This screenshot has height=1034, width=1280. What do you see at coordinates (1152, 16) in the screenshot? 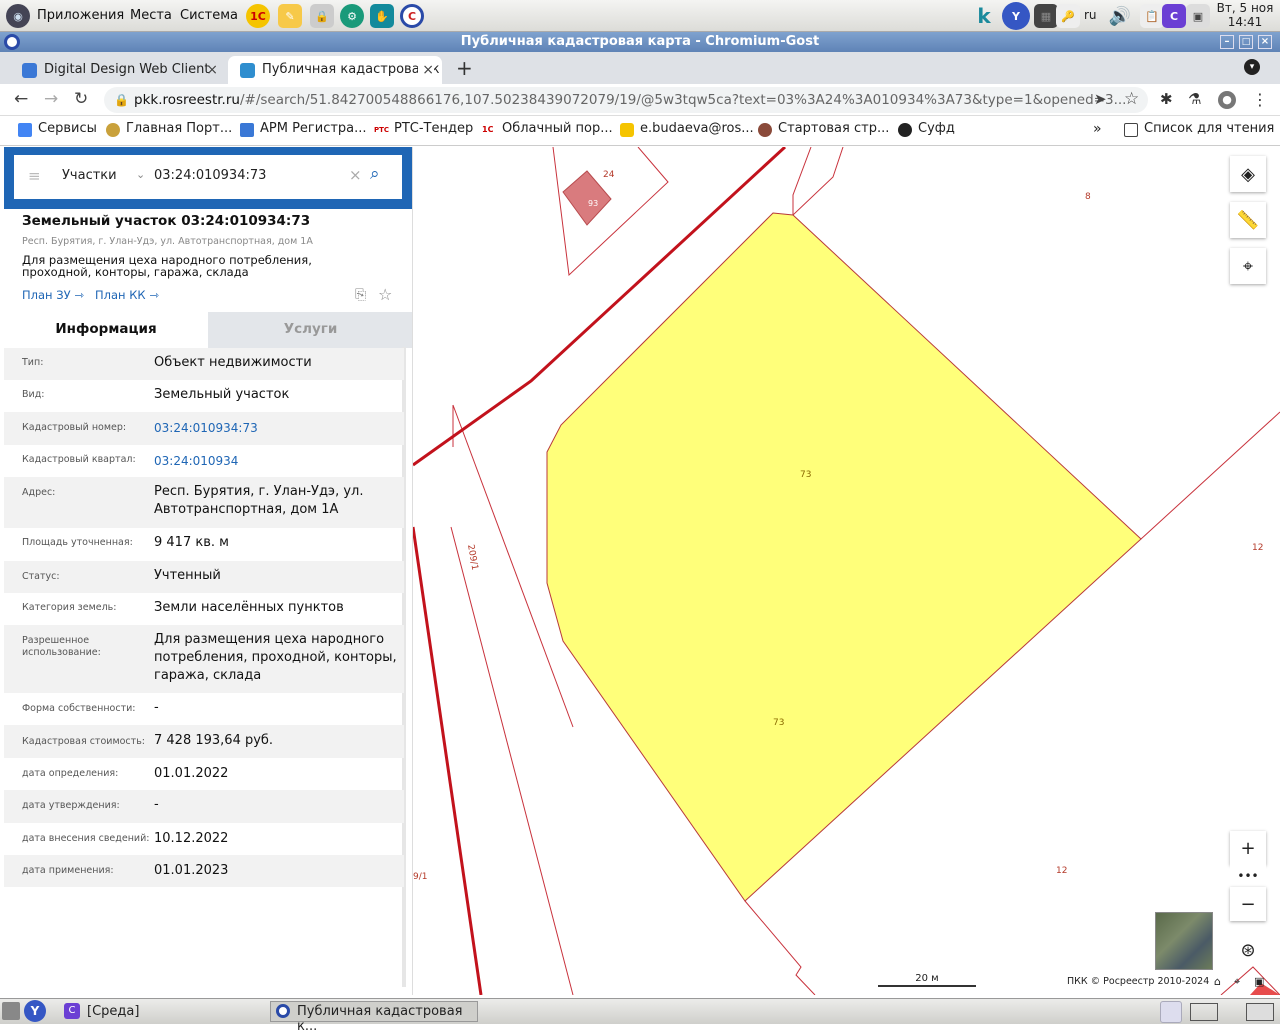
I see `clipboard-icon: 📋` at bounding box center [1152, 16].